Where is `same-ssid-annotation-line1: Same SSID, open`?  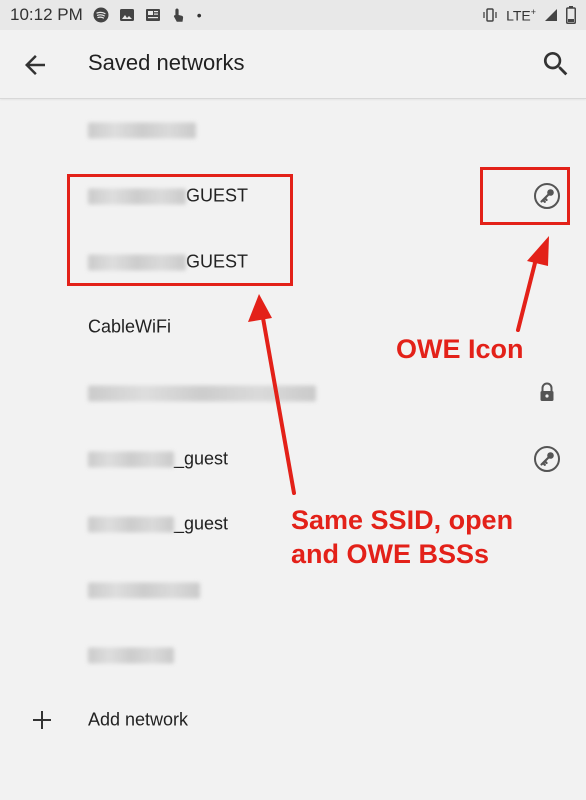
same-ssid-annotation-line1: Same SSID, open is located at coordinates (402, 520).